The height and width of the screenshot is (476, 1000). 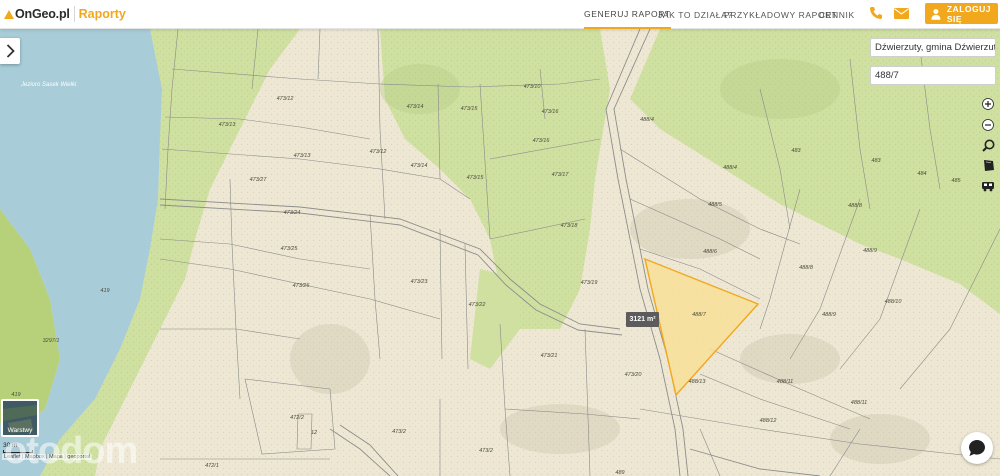 I want to click on chat-bubble-icon, so click(x=977, y=448).